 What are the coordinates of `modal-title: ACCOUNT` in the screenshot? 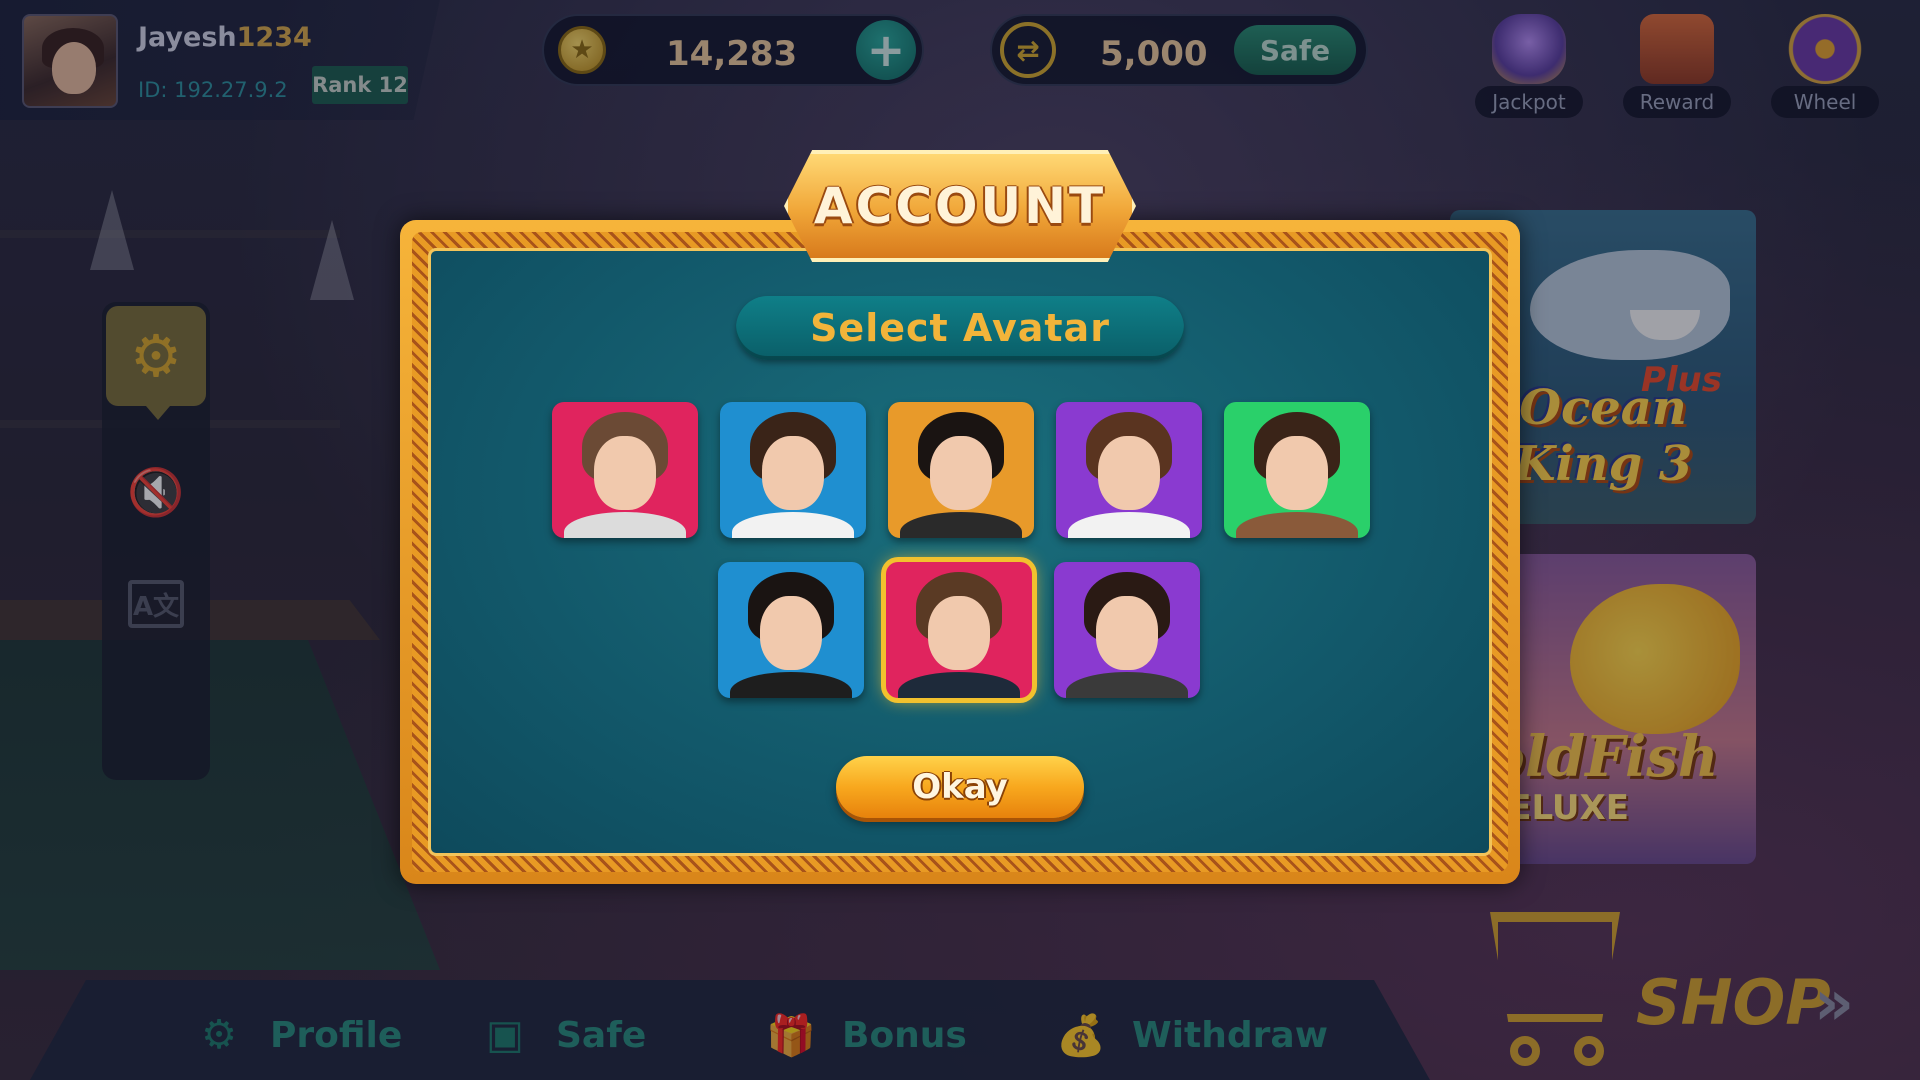 It's located at (960, 206).